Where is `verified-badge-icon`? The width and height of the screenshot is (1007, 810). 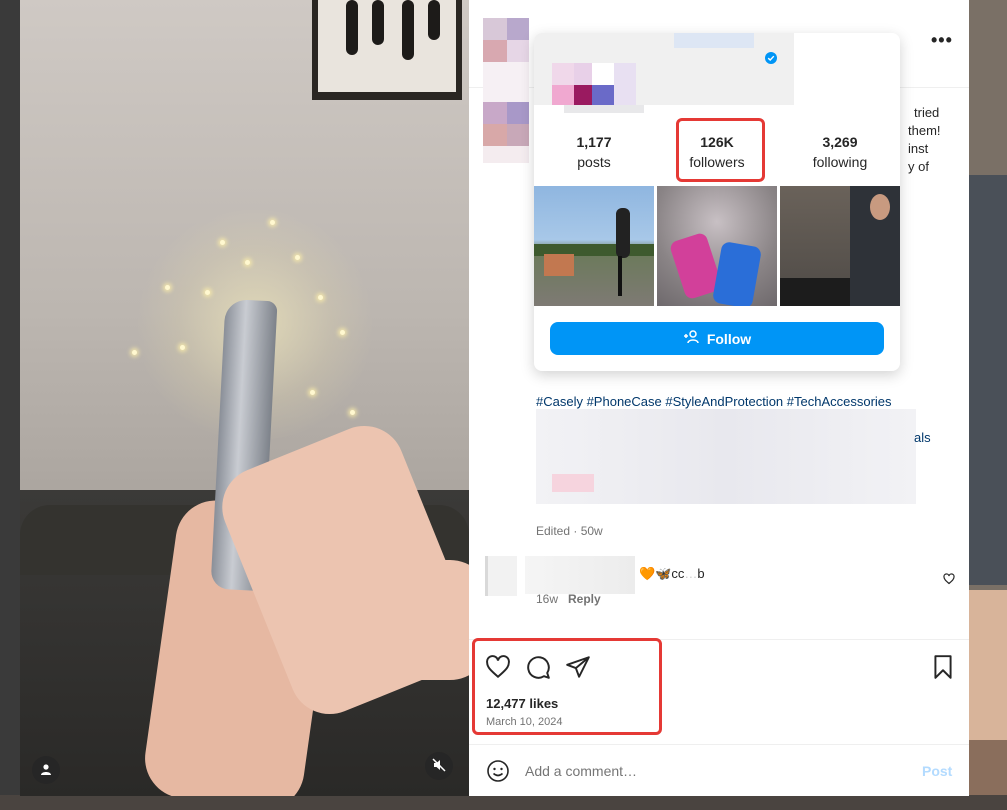
verified-badge-icon is located at coordinates (771, 60).